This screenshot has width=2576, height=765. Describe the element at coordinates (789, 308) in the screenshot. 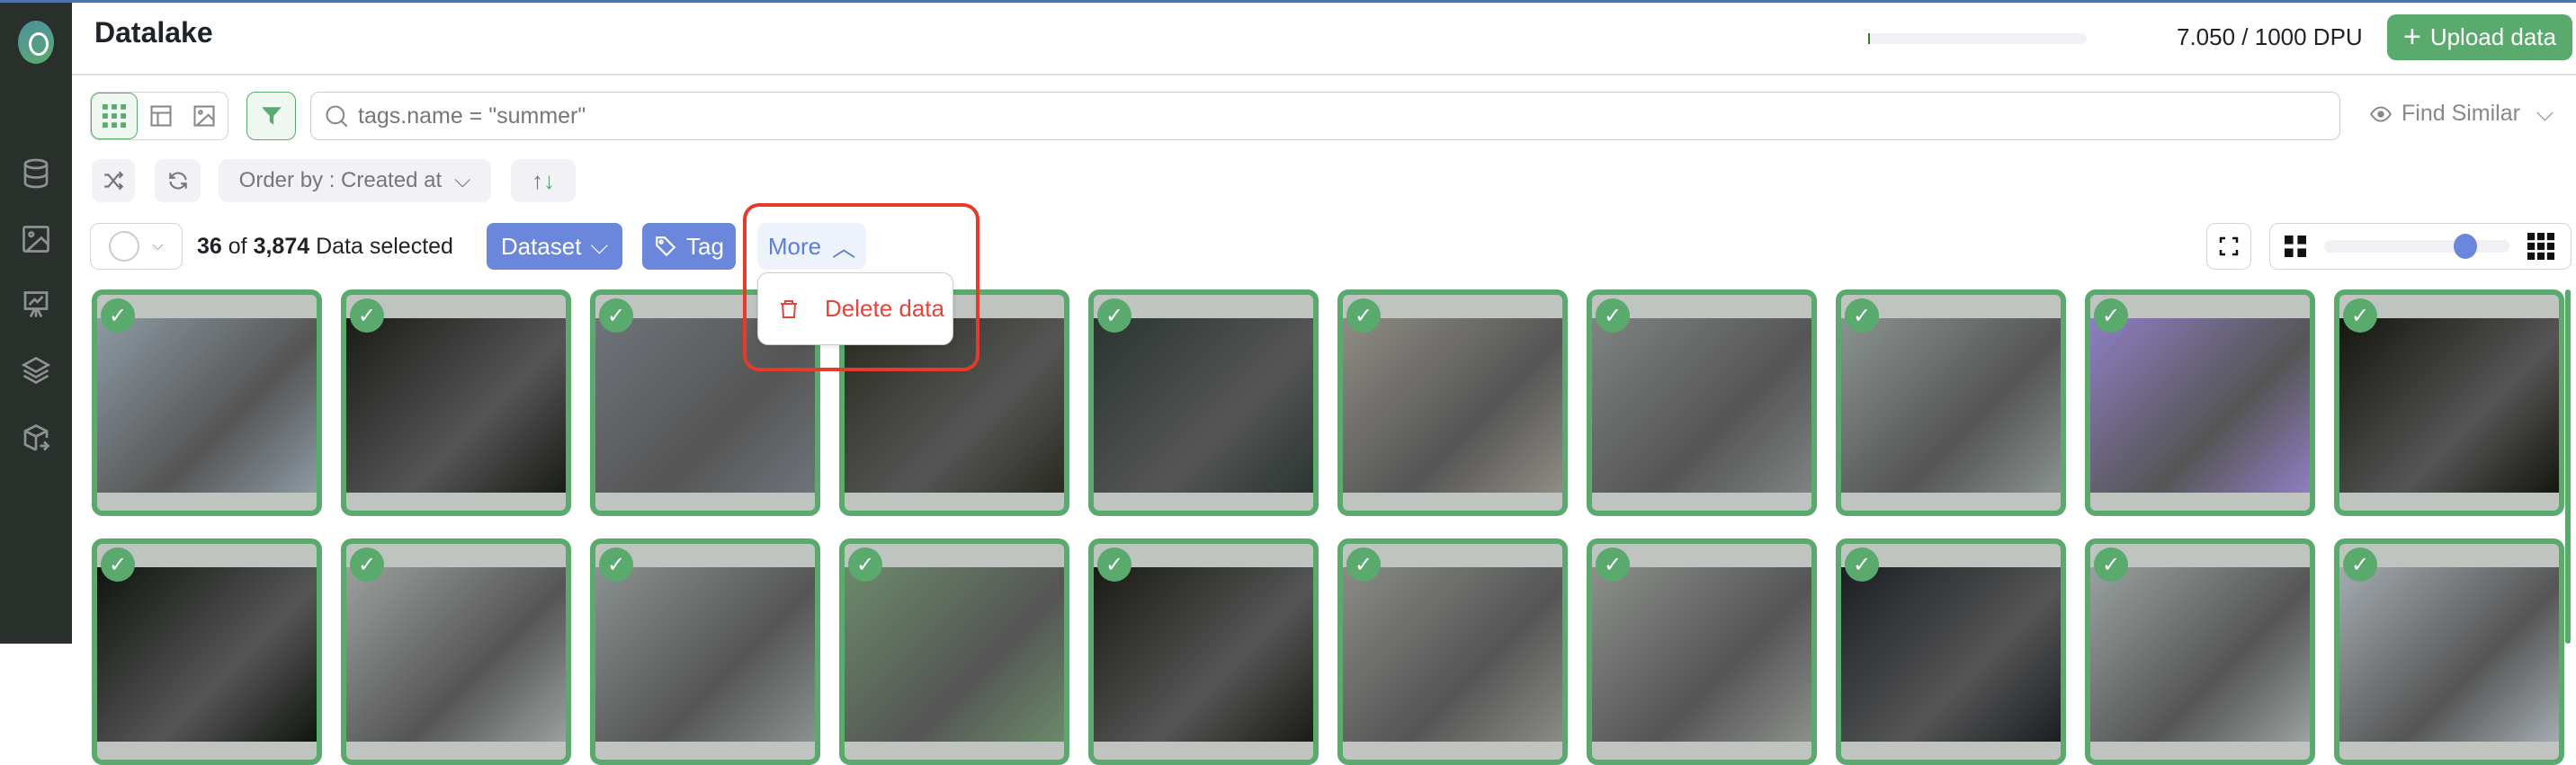

I see `trash-icon` at that location.